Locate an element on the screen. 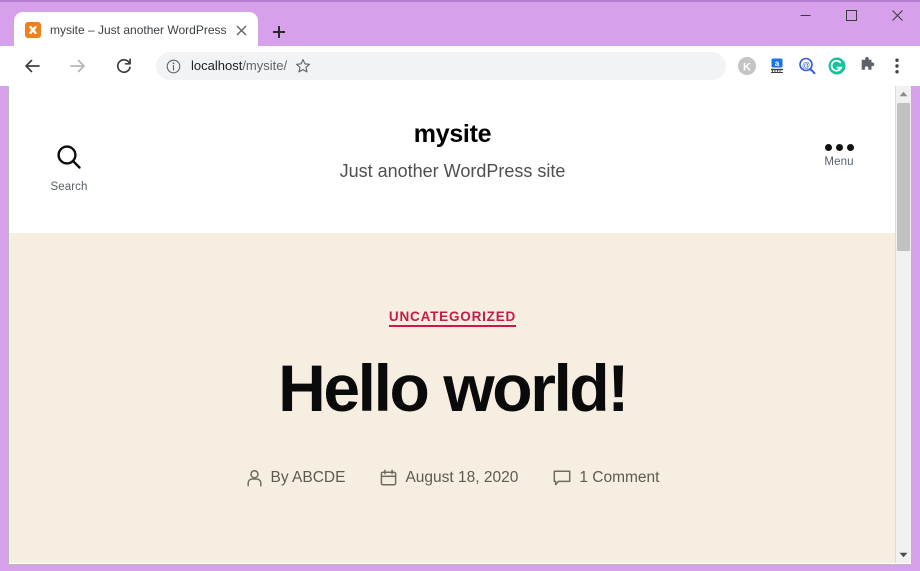 The height and width of the screenshot is (571, 920). back-arrow-icon is located at coordinates (32, 66).